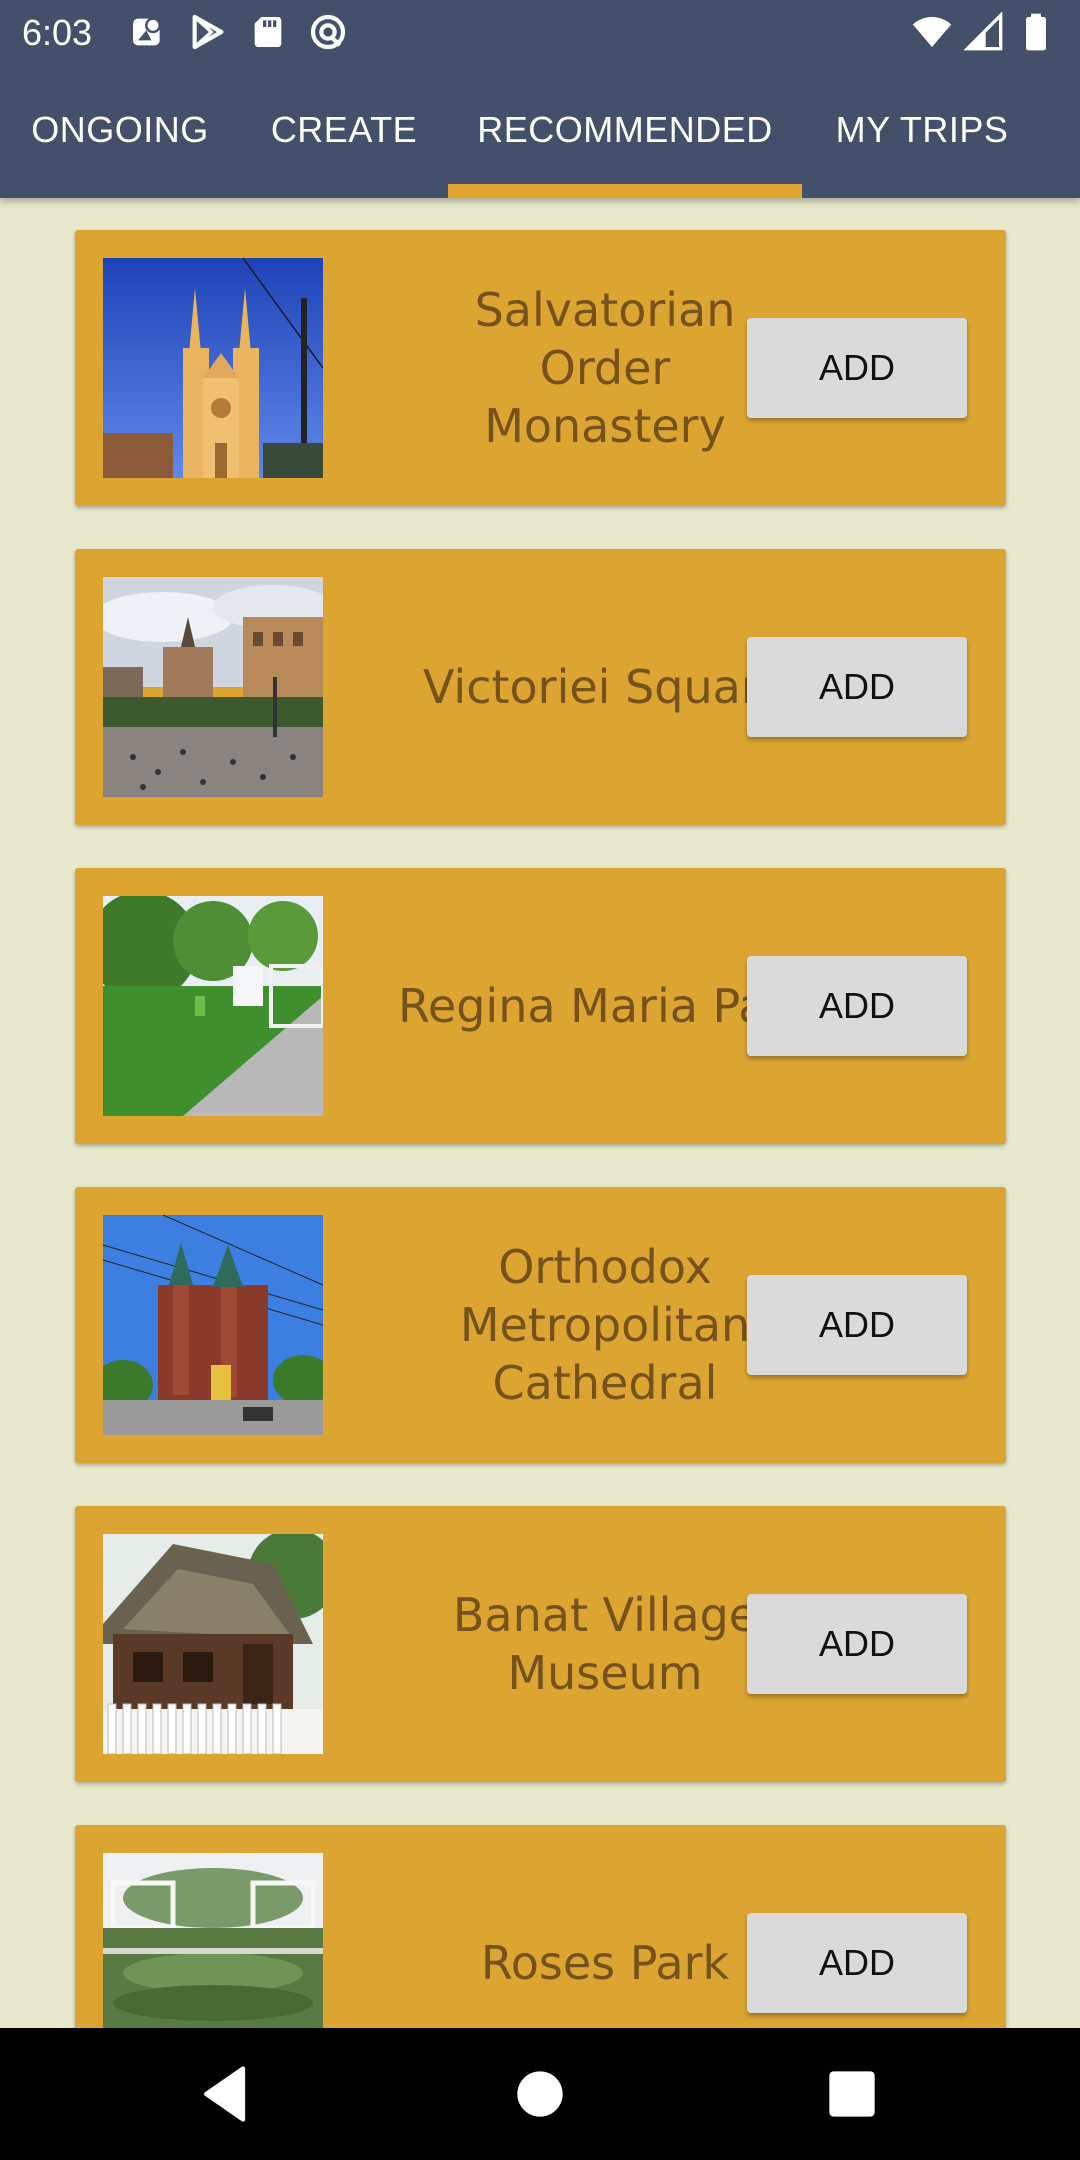 The image size is (1080, 2160). What do you see at coordinates (605, 687) in the screenshot?
I see `place-name-text: Victoriei Square` at bounding box center [605, 687].